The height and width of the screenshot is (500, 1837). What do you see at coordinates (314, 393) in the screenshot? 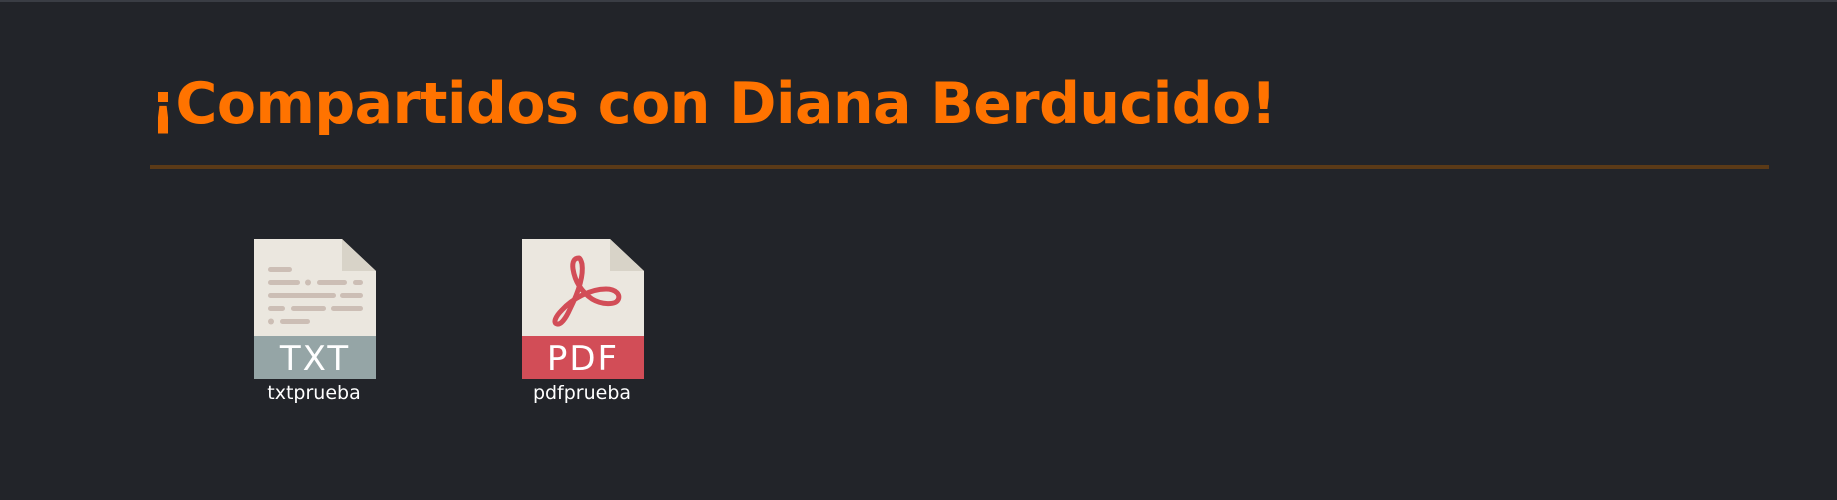
I see `file-name: txtprueba` at bounding box center [314, 393].